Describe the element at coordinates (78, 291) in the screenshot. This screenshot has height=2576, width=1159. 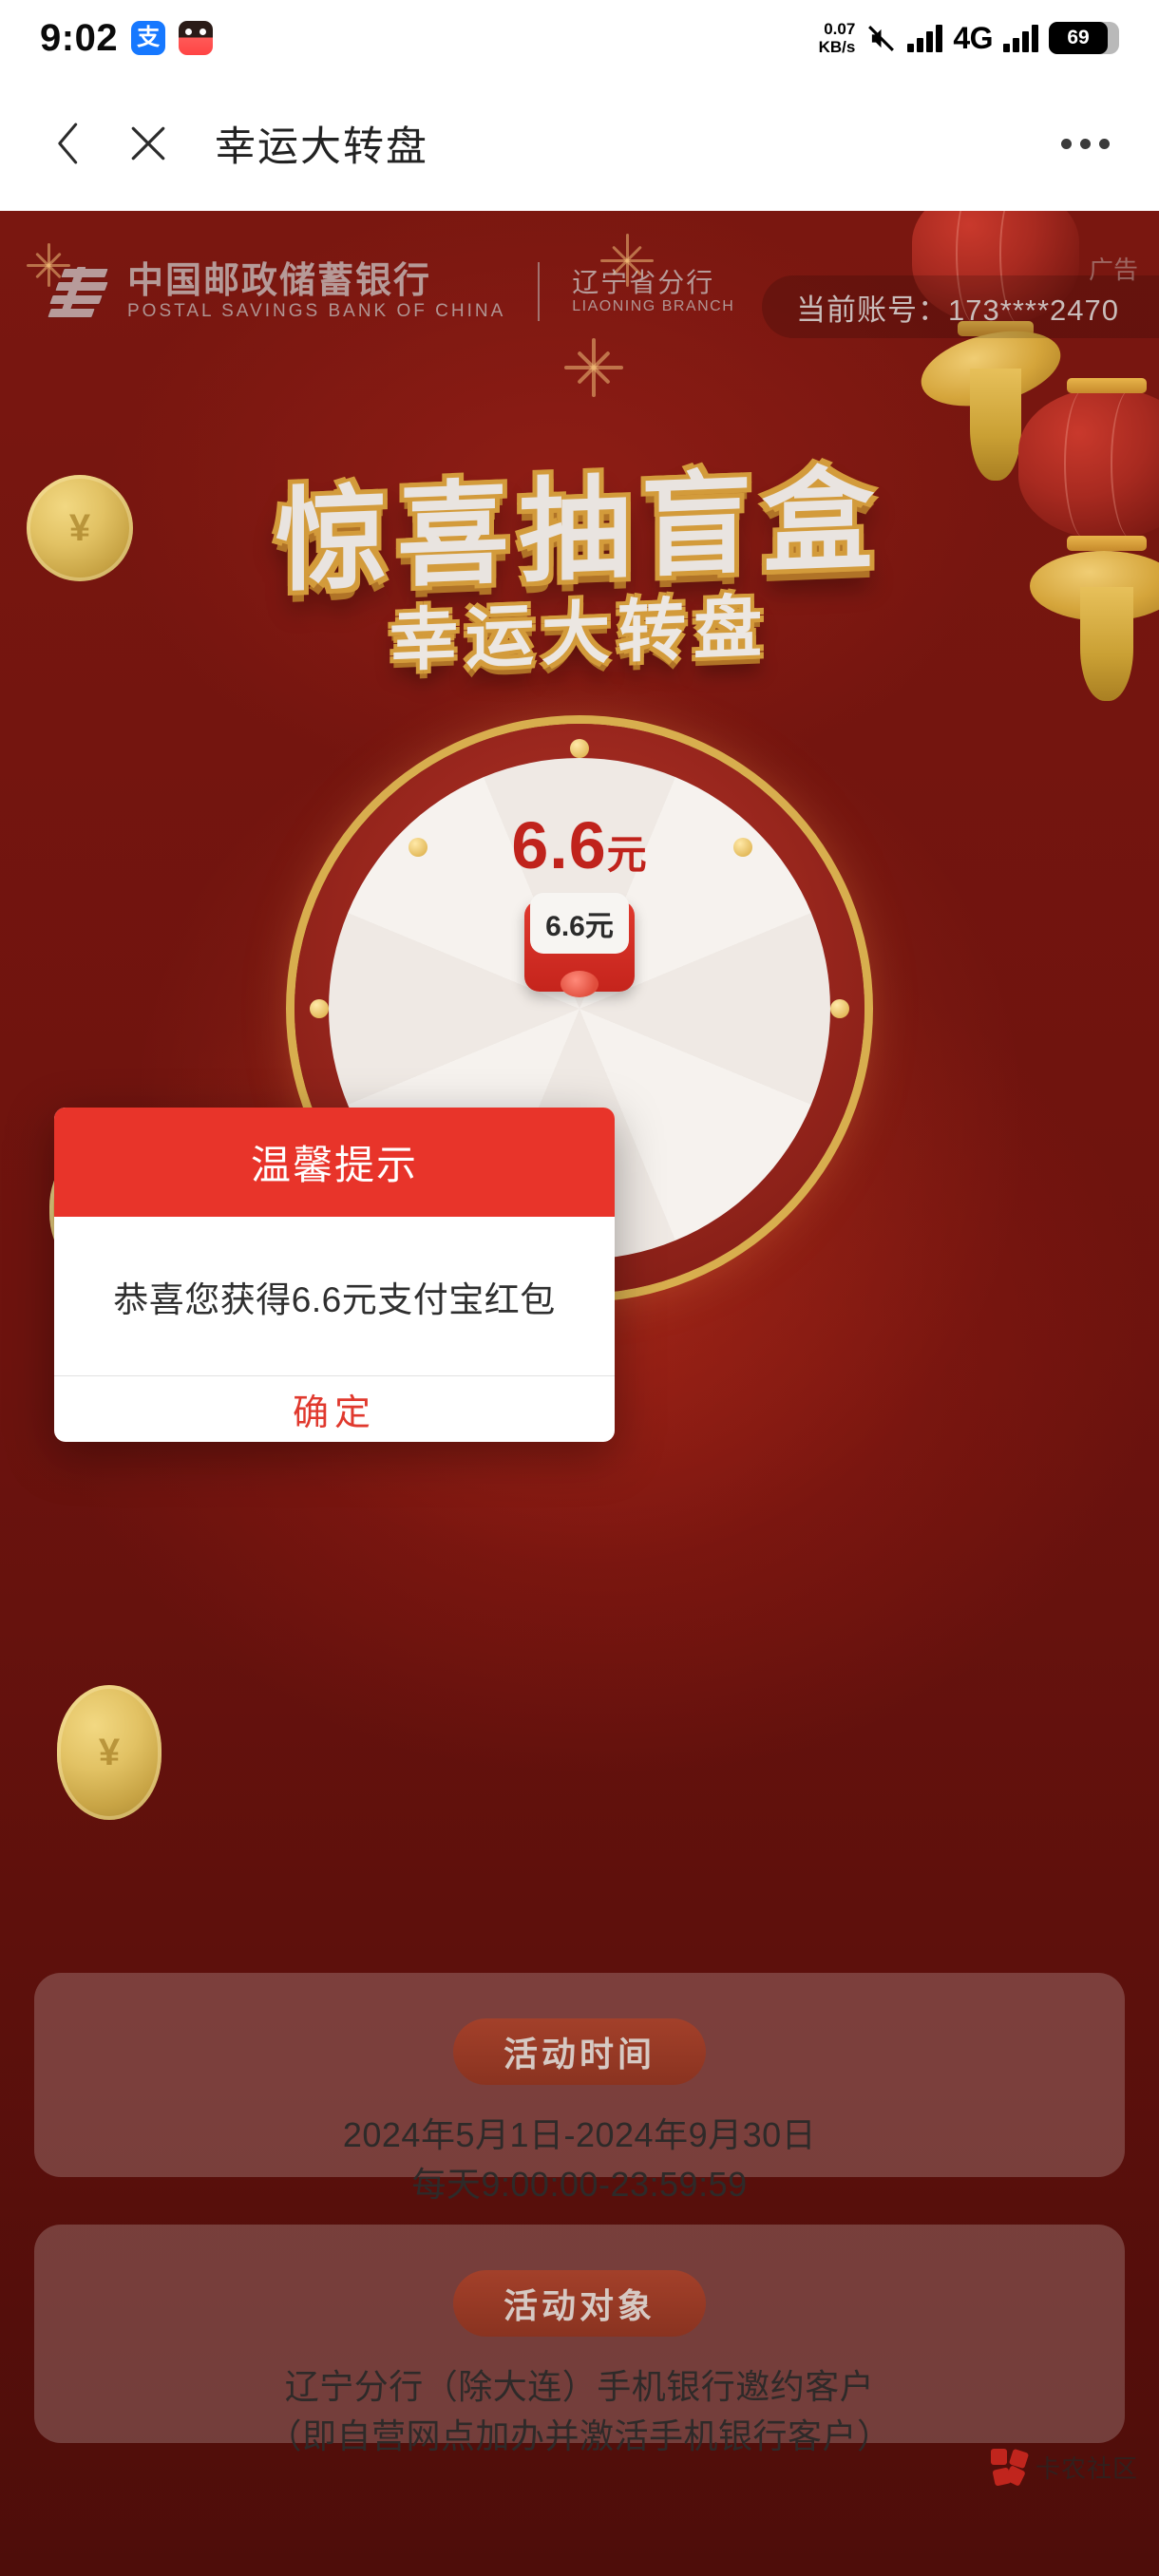
I see `postal-bank-mark-icon` at that location.